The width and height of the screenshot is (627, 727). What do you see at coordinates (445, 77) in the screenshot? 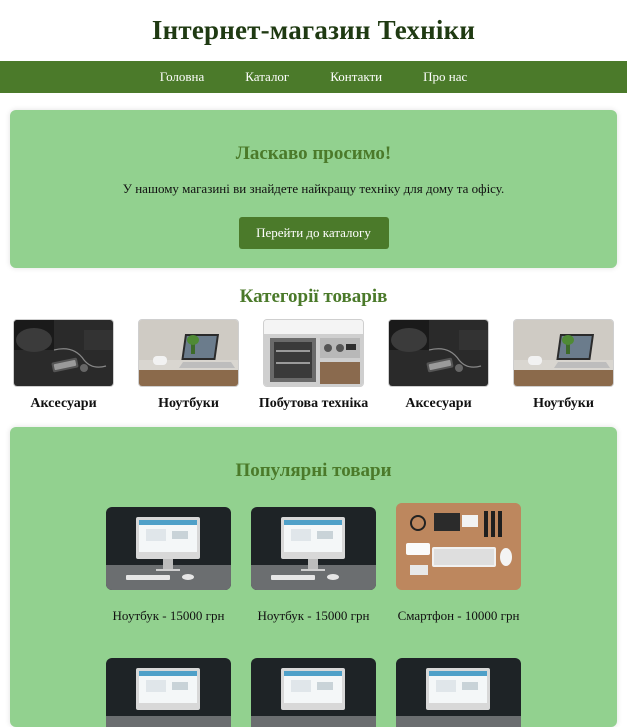
I see `nav-about: Про нас` at bounding box center [445, 77].